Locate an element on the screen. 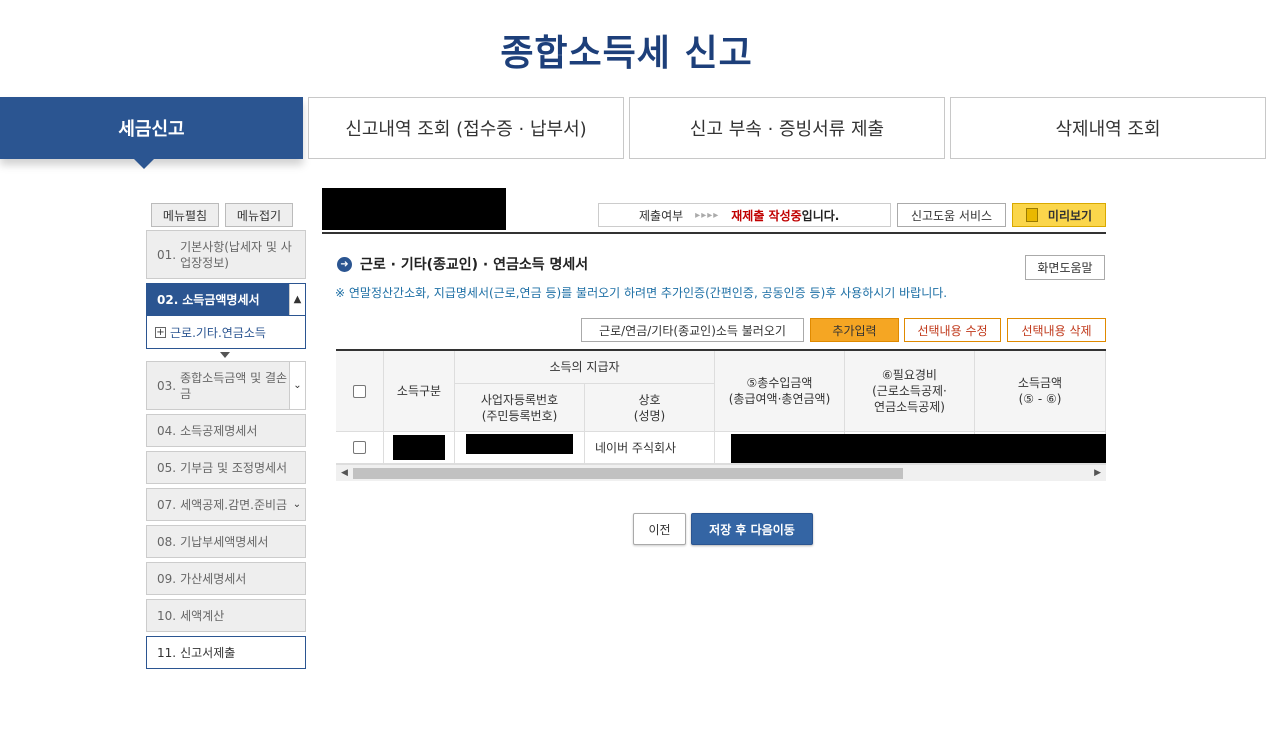  sidebar-item-penalty-tax: 09. 가산세명세서 is located at coordinates (226, 578).